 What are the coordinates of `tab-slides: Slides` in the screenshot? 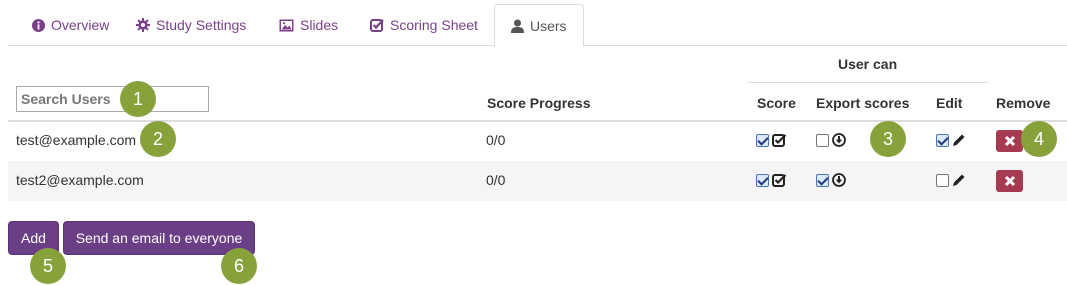 It's located at (308, 25).